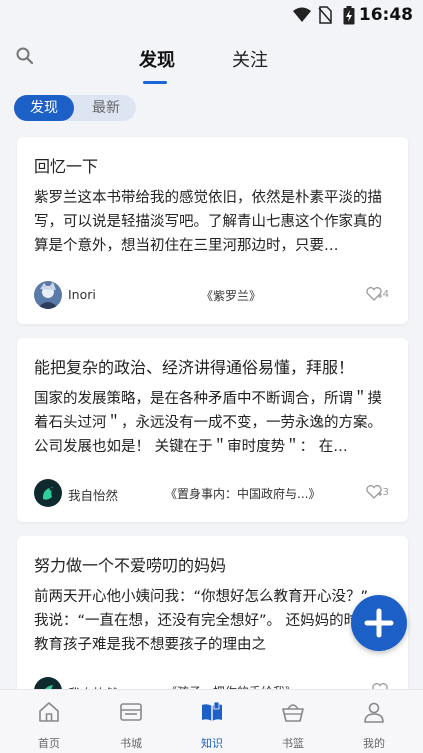 This screenshot has height=753, width=423. I want to click on nav-label: 知识, so click(212, 743).